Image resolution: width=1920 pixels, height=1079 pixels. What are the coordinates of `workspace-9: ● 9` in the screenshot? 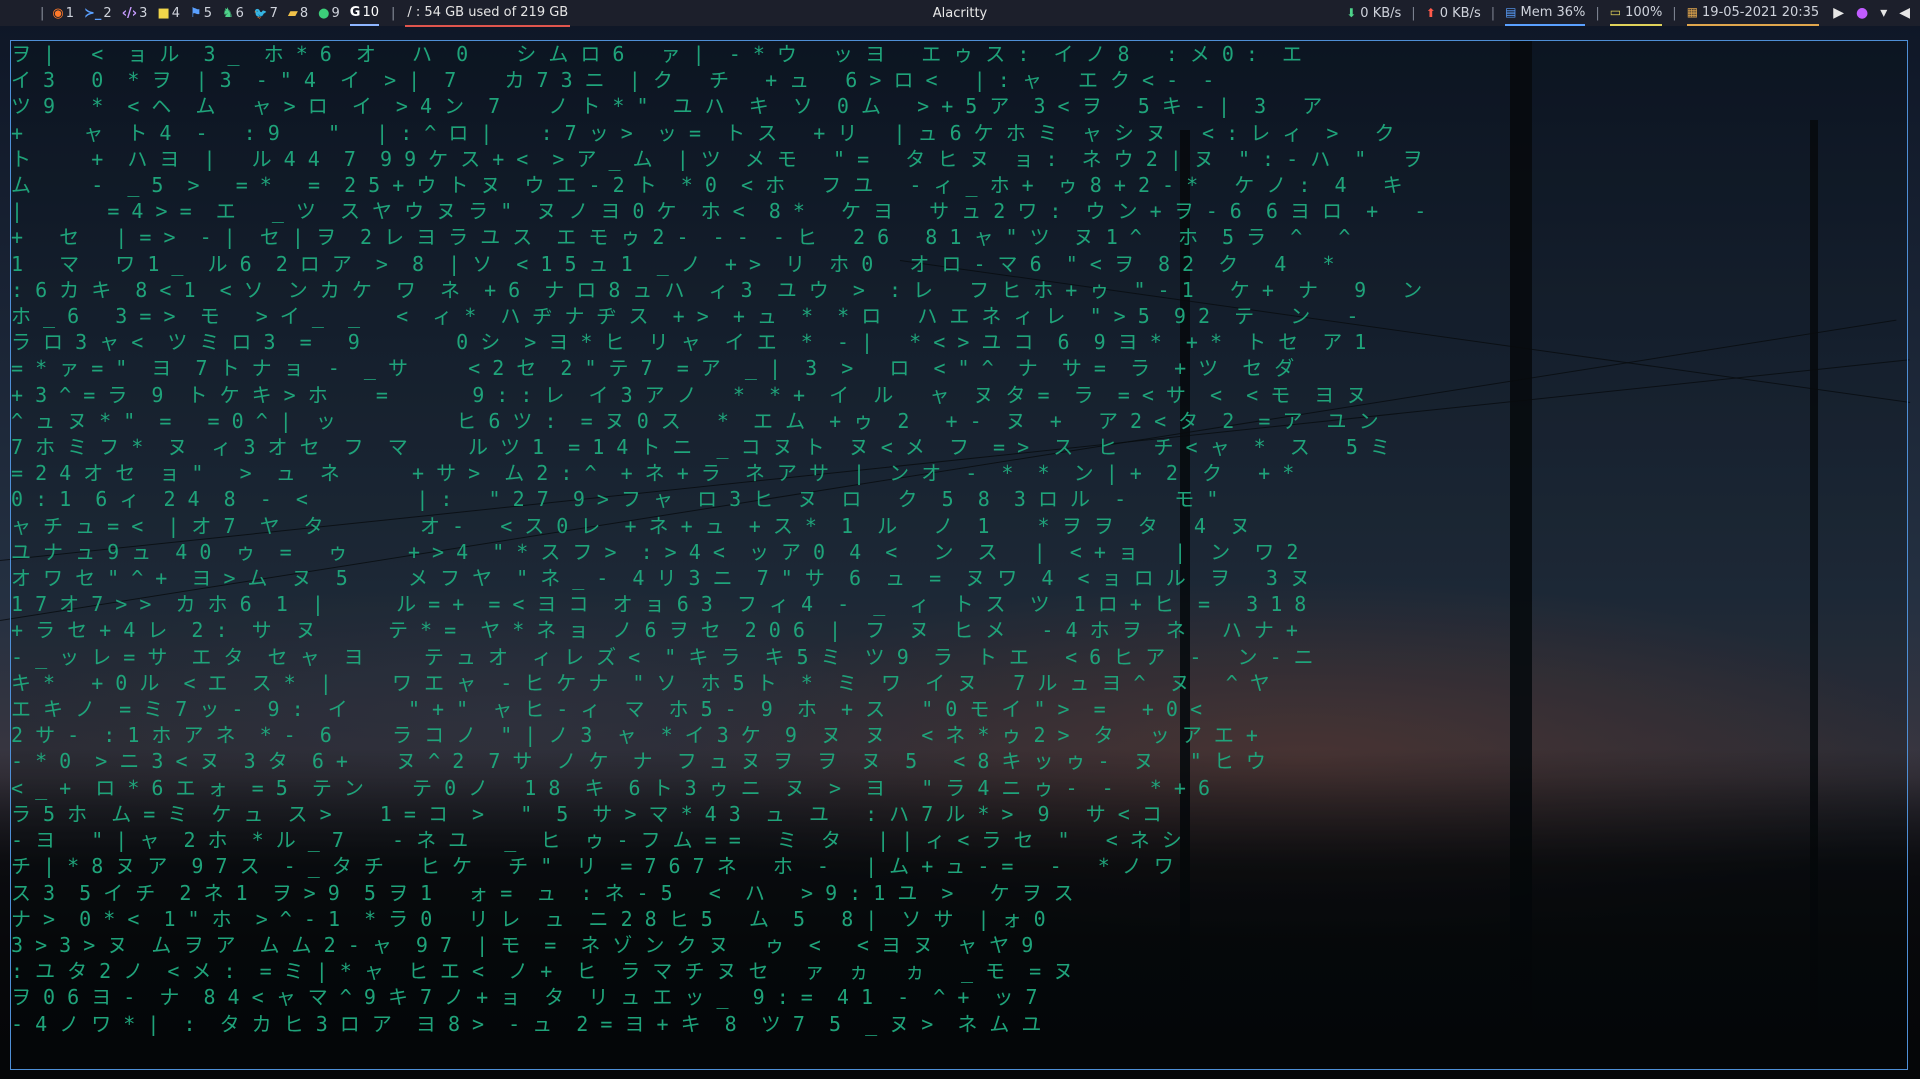 It's located at (329, 13).